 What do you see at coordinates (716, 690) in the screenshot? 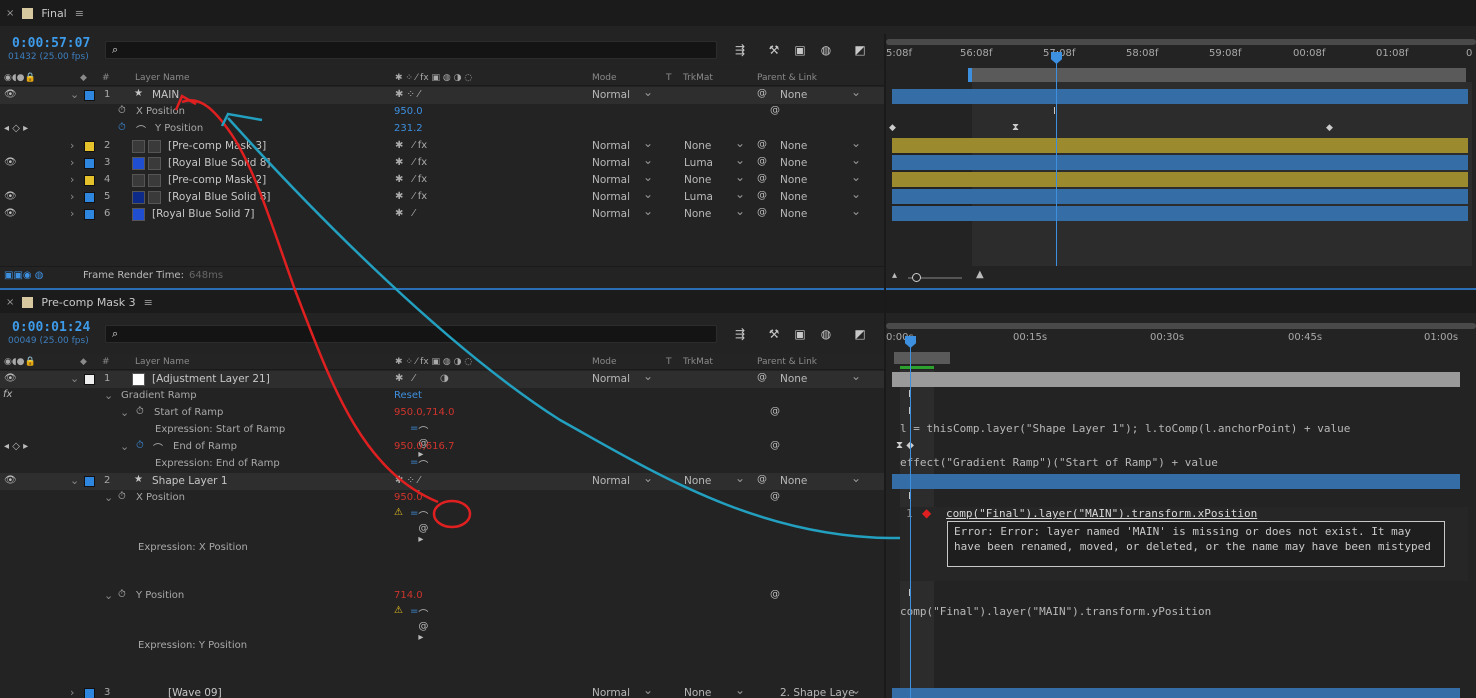
I see `trkmat-dropdown: None` at bounding box center [716, 690].